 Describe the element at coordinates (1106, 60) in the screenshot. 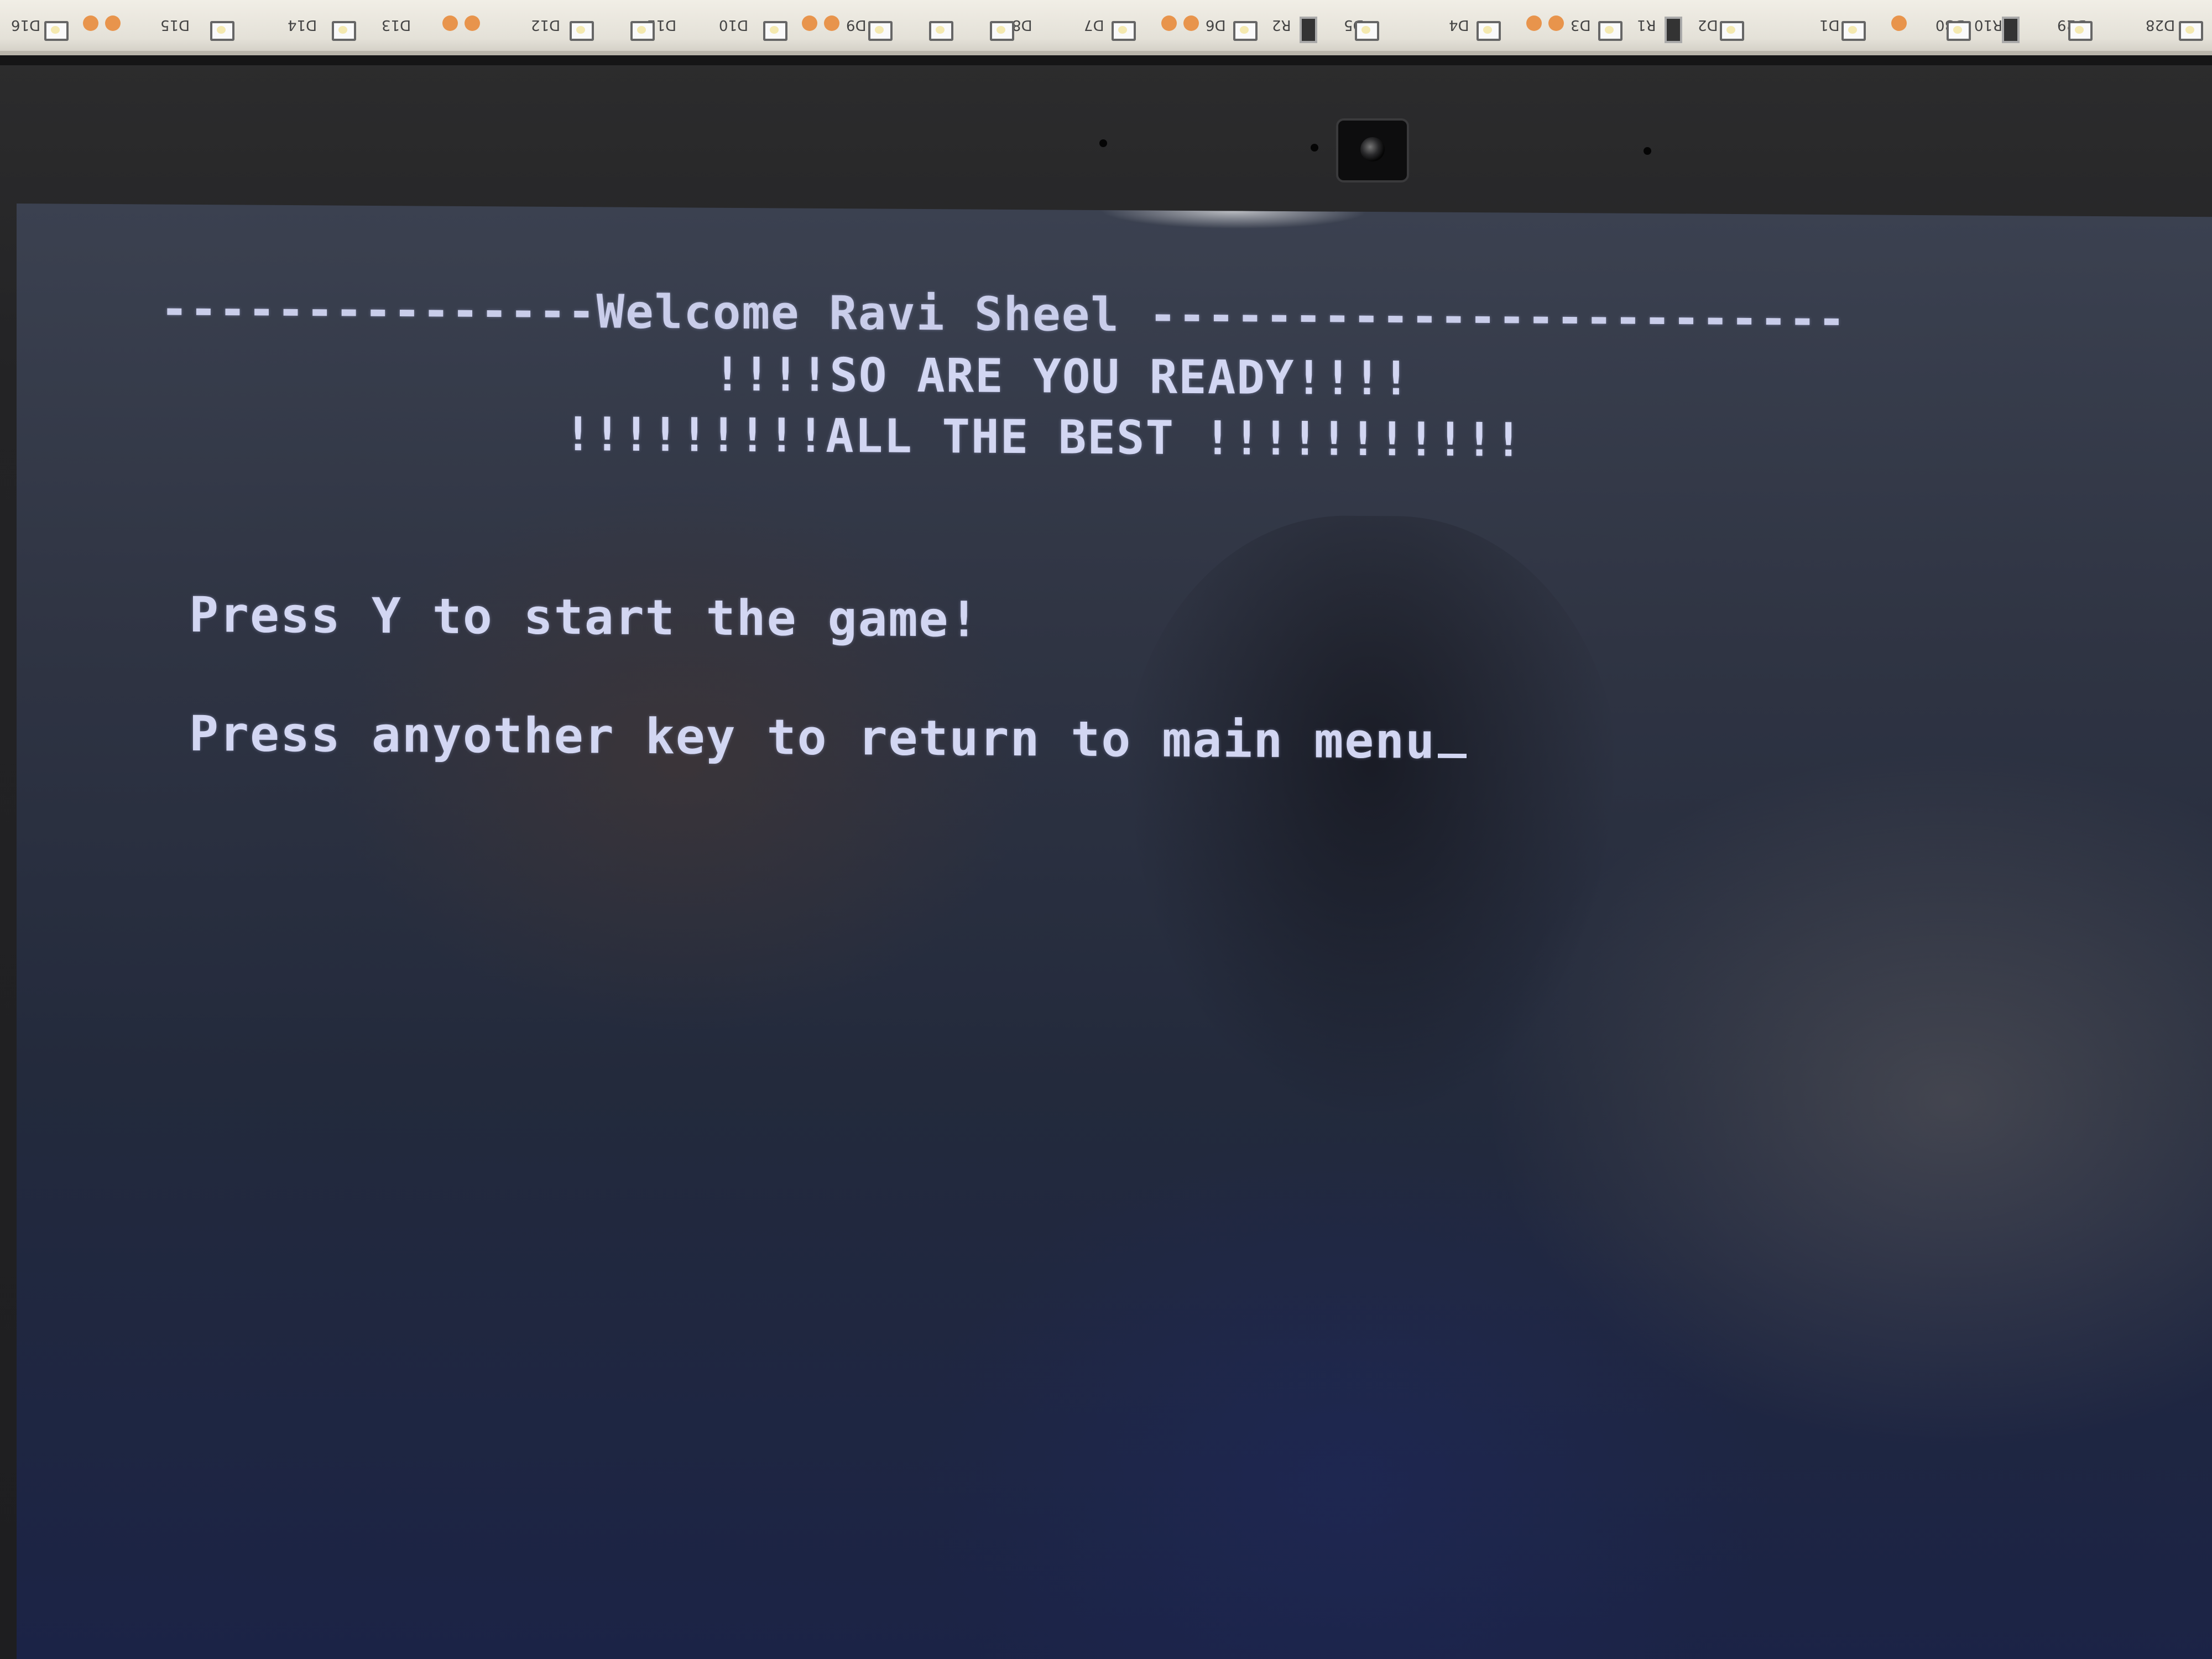

I see `bezel-edge` at that location.